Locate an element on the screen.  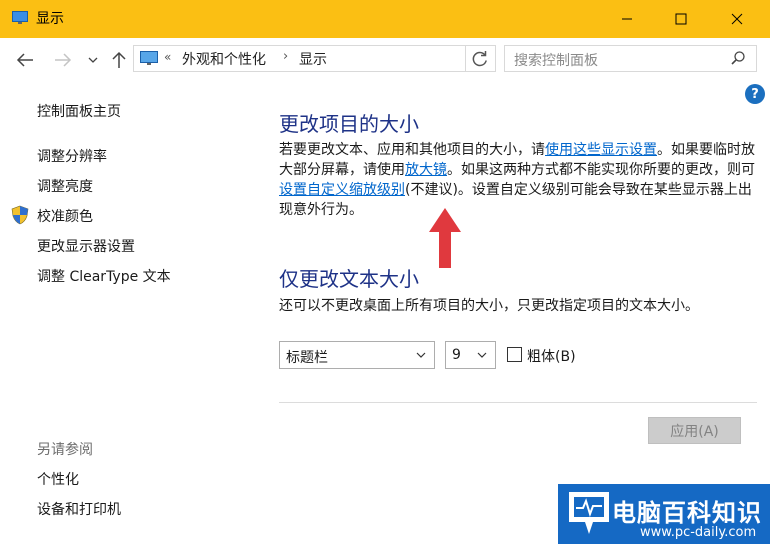
size-description-text: 若要更改文本、应用和其他项目的大小，请 is located at coordinates (412, 150).